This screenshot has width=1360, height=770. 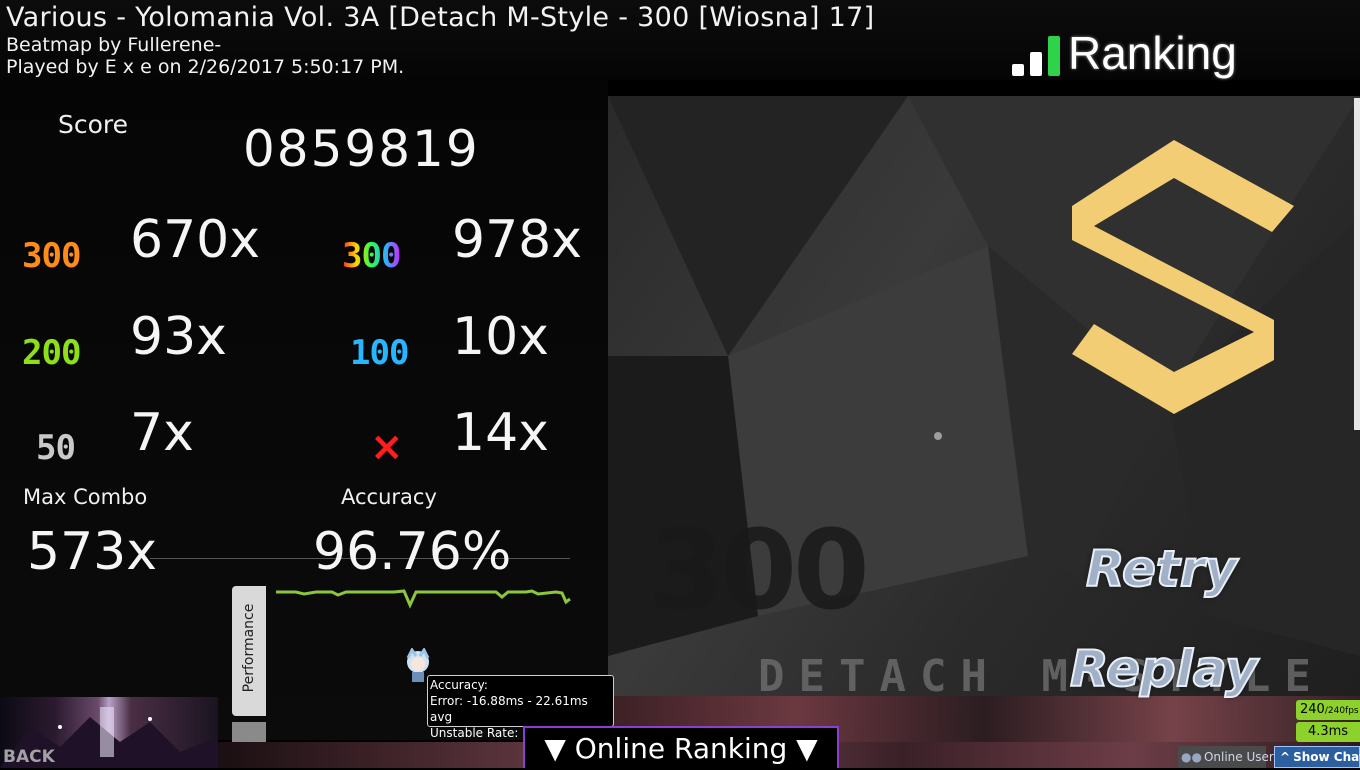 I want to click on max-combo-value: 573x, so click(x=92, y=552).